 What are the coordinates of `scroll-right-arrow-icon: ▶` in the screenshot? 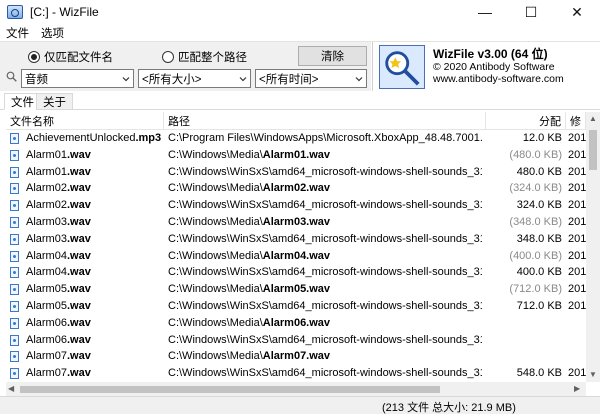 It's located at (577, 388).